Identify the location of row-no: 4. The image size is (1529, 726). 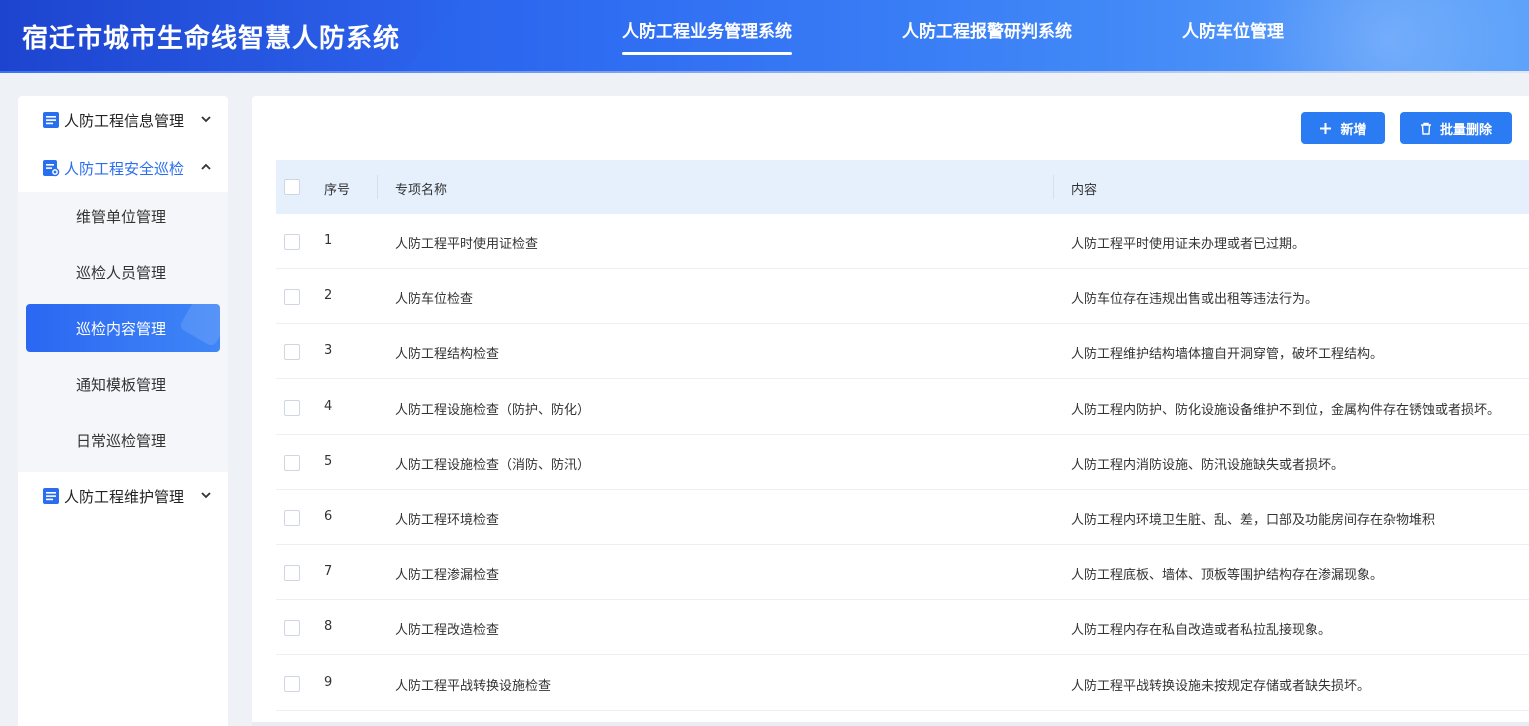
(328, 406).